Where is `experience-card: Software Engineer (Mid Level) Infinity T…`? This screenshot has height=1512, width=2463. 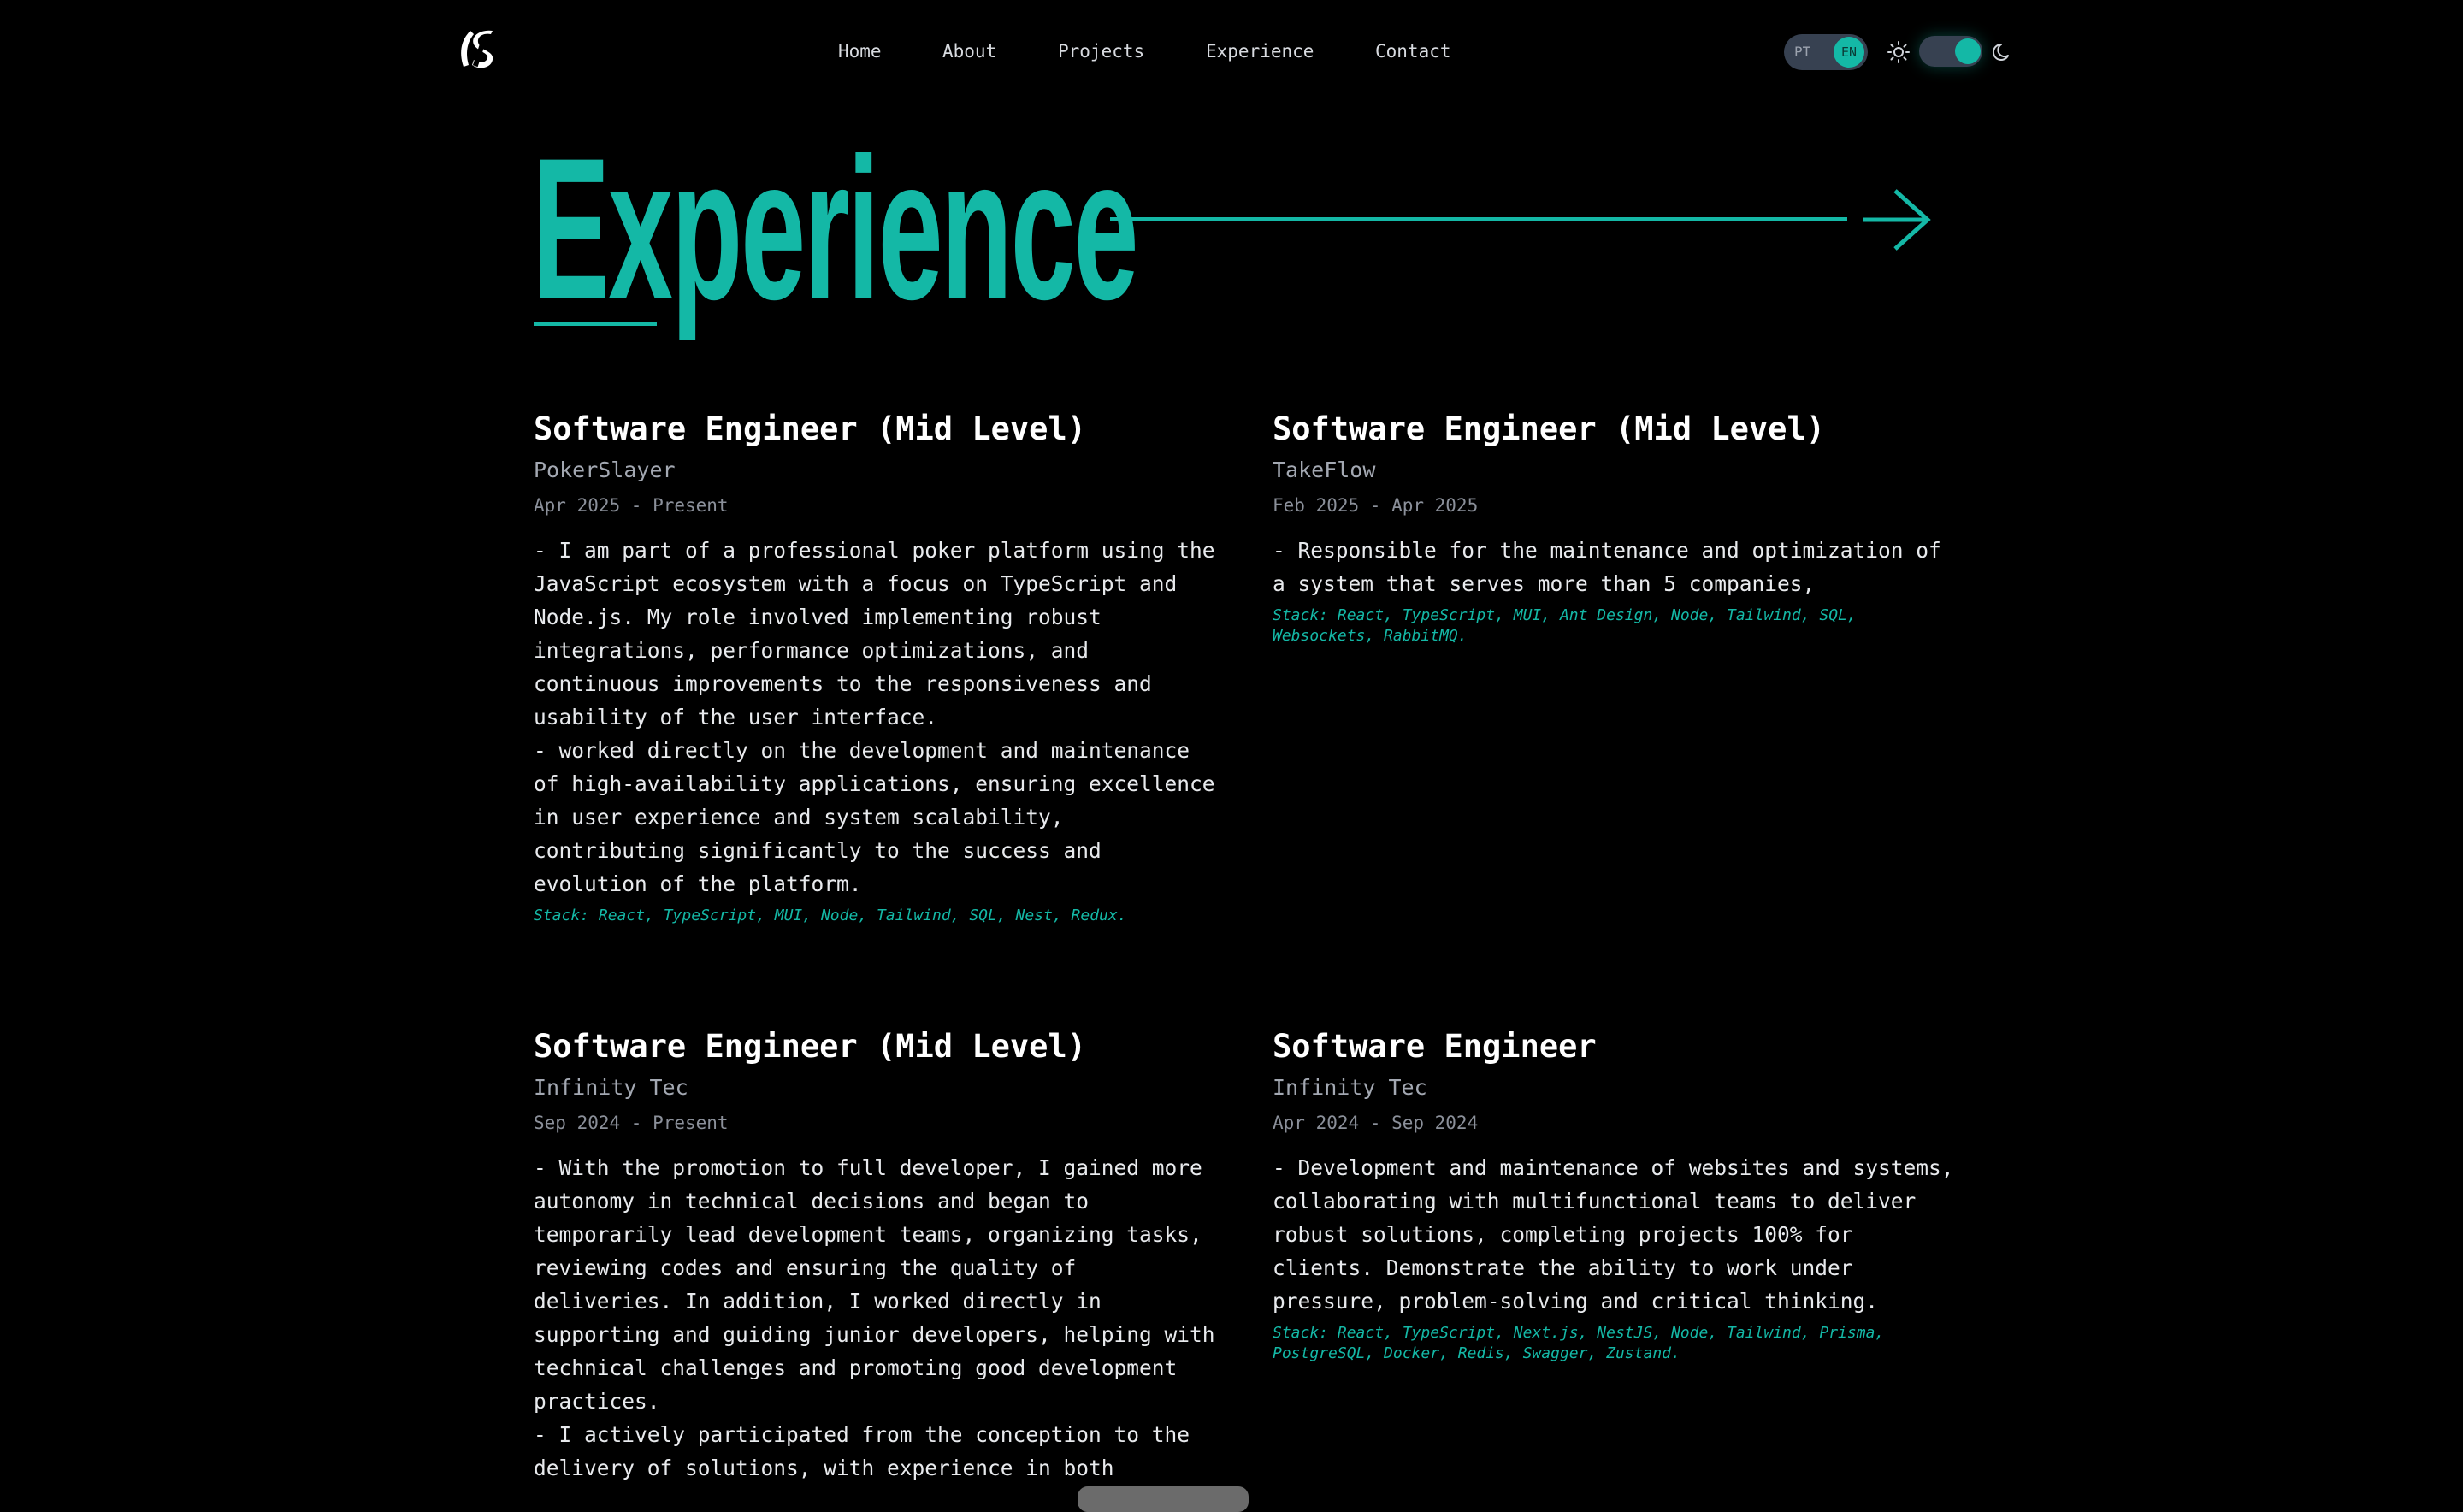 experience-card: Software Engineer (Mid Level) Infinity T… is located at coordinates (876, 1258).